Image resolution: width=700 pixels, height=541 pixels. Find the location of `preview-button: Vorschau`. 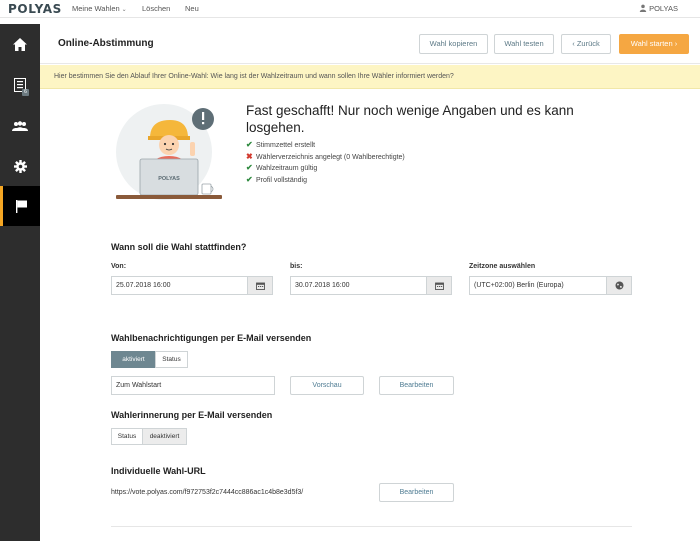

preview-button: Vorschau is located at coordinates (327, 385).